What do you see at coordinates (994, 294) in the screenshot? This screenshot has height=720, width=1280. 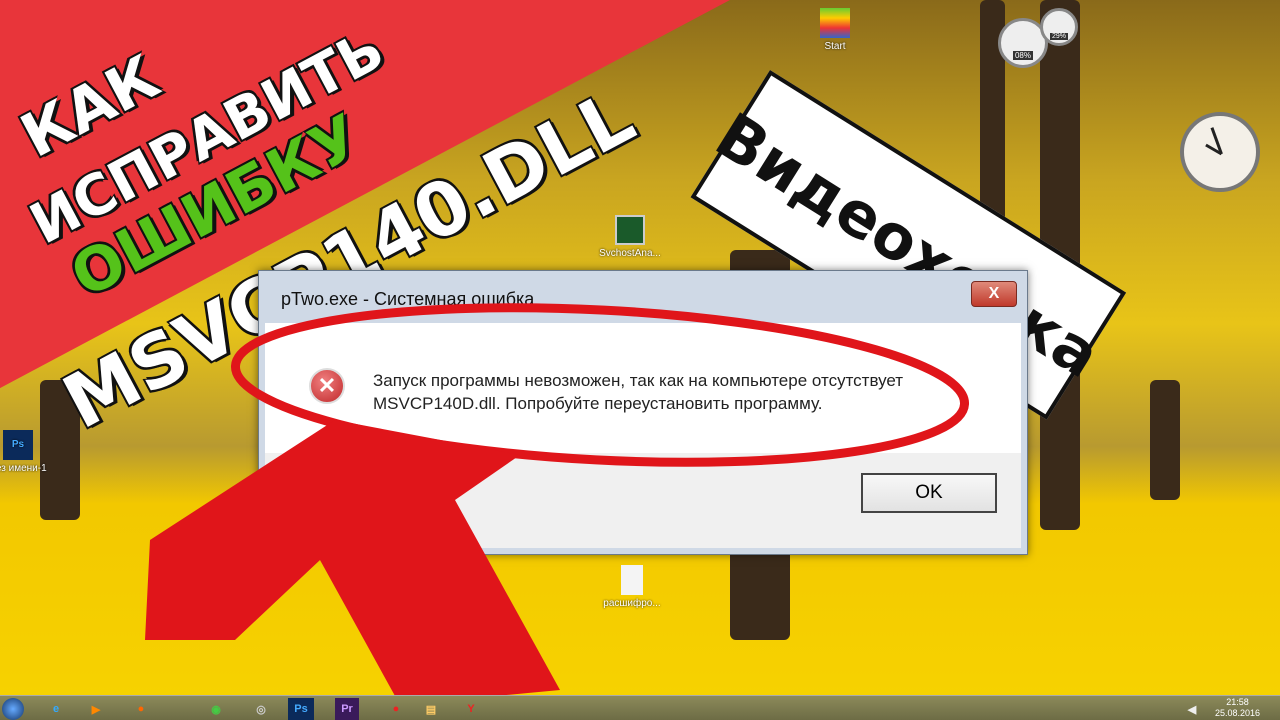 I see `close-button: X` at bounding box center [994, 294].